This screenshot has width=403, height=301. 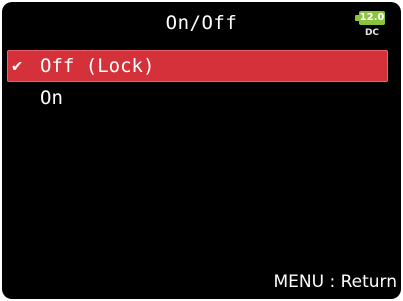 What do you see at coordinates (201, 23) in the screenshot?
I see `screen-title: On/Off` at bounding box center [201, 23].